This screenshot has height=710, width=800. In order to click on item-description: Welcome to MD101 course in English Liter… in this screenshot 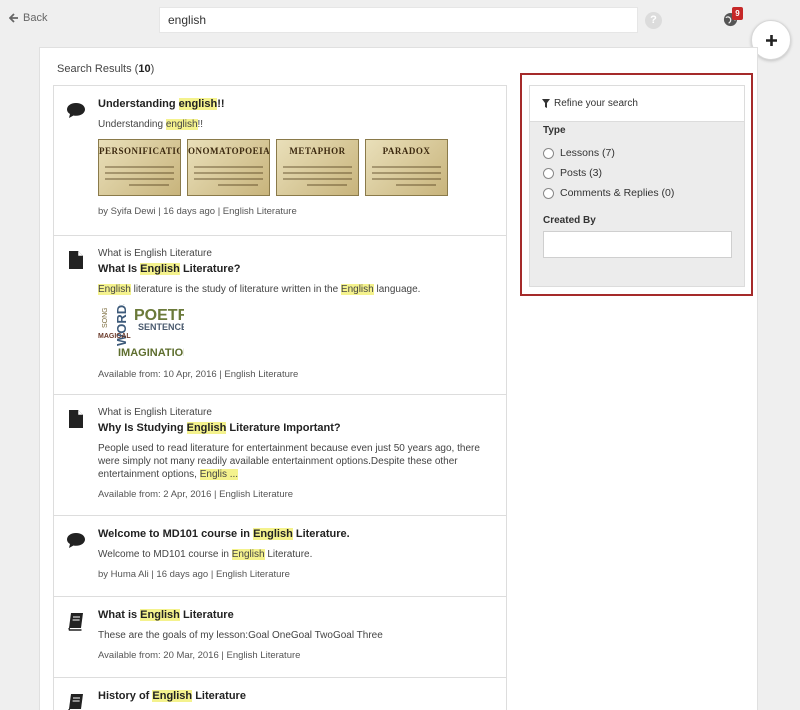, I will do `click(205, 554)`.